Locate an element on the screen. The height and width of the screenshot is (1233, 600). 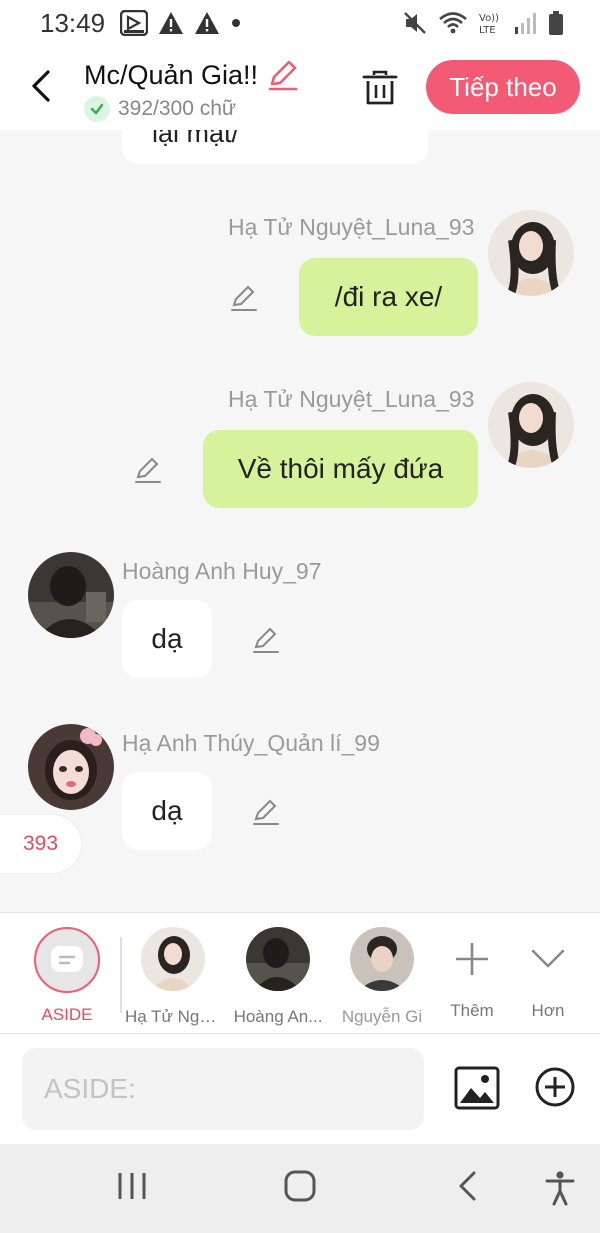
status-time: 13:49 is located at coordinates (73, 23).